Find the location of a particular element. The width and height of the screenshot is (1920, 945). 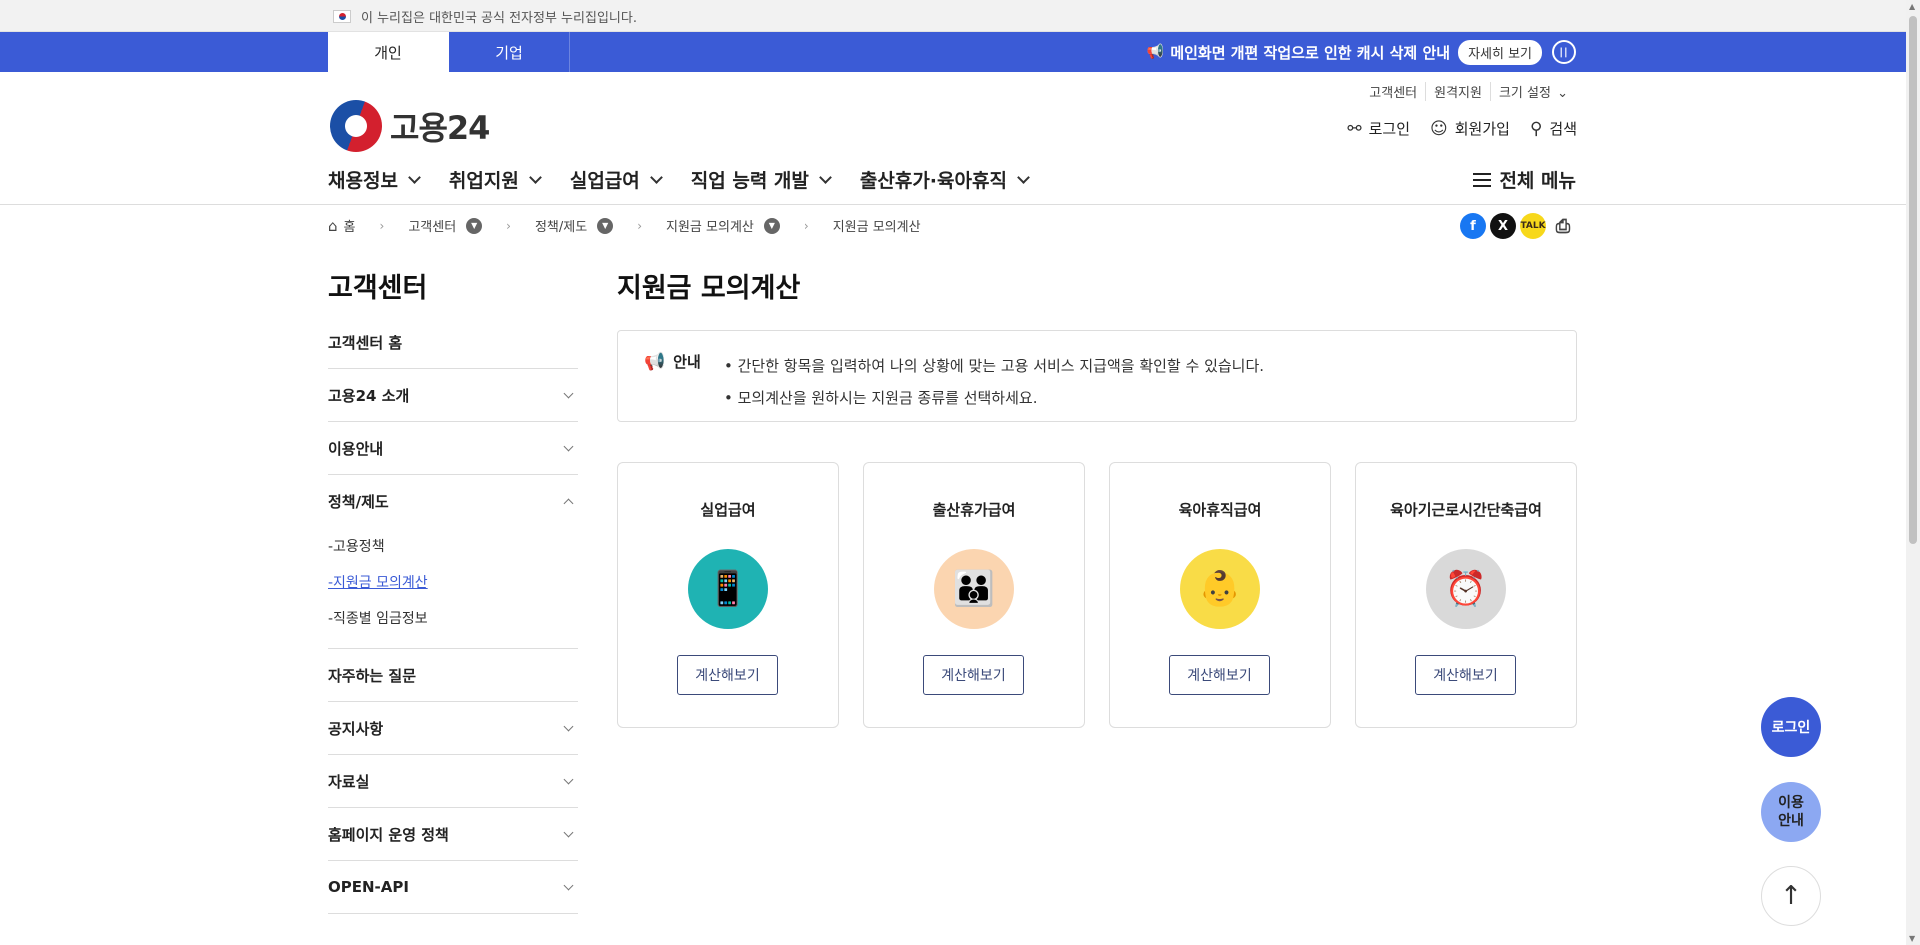

nav-item-maternity-parental-leave: 출산휴가·육아휴직 is located at coordinates (945, 179).